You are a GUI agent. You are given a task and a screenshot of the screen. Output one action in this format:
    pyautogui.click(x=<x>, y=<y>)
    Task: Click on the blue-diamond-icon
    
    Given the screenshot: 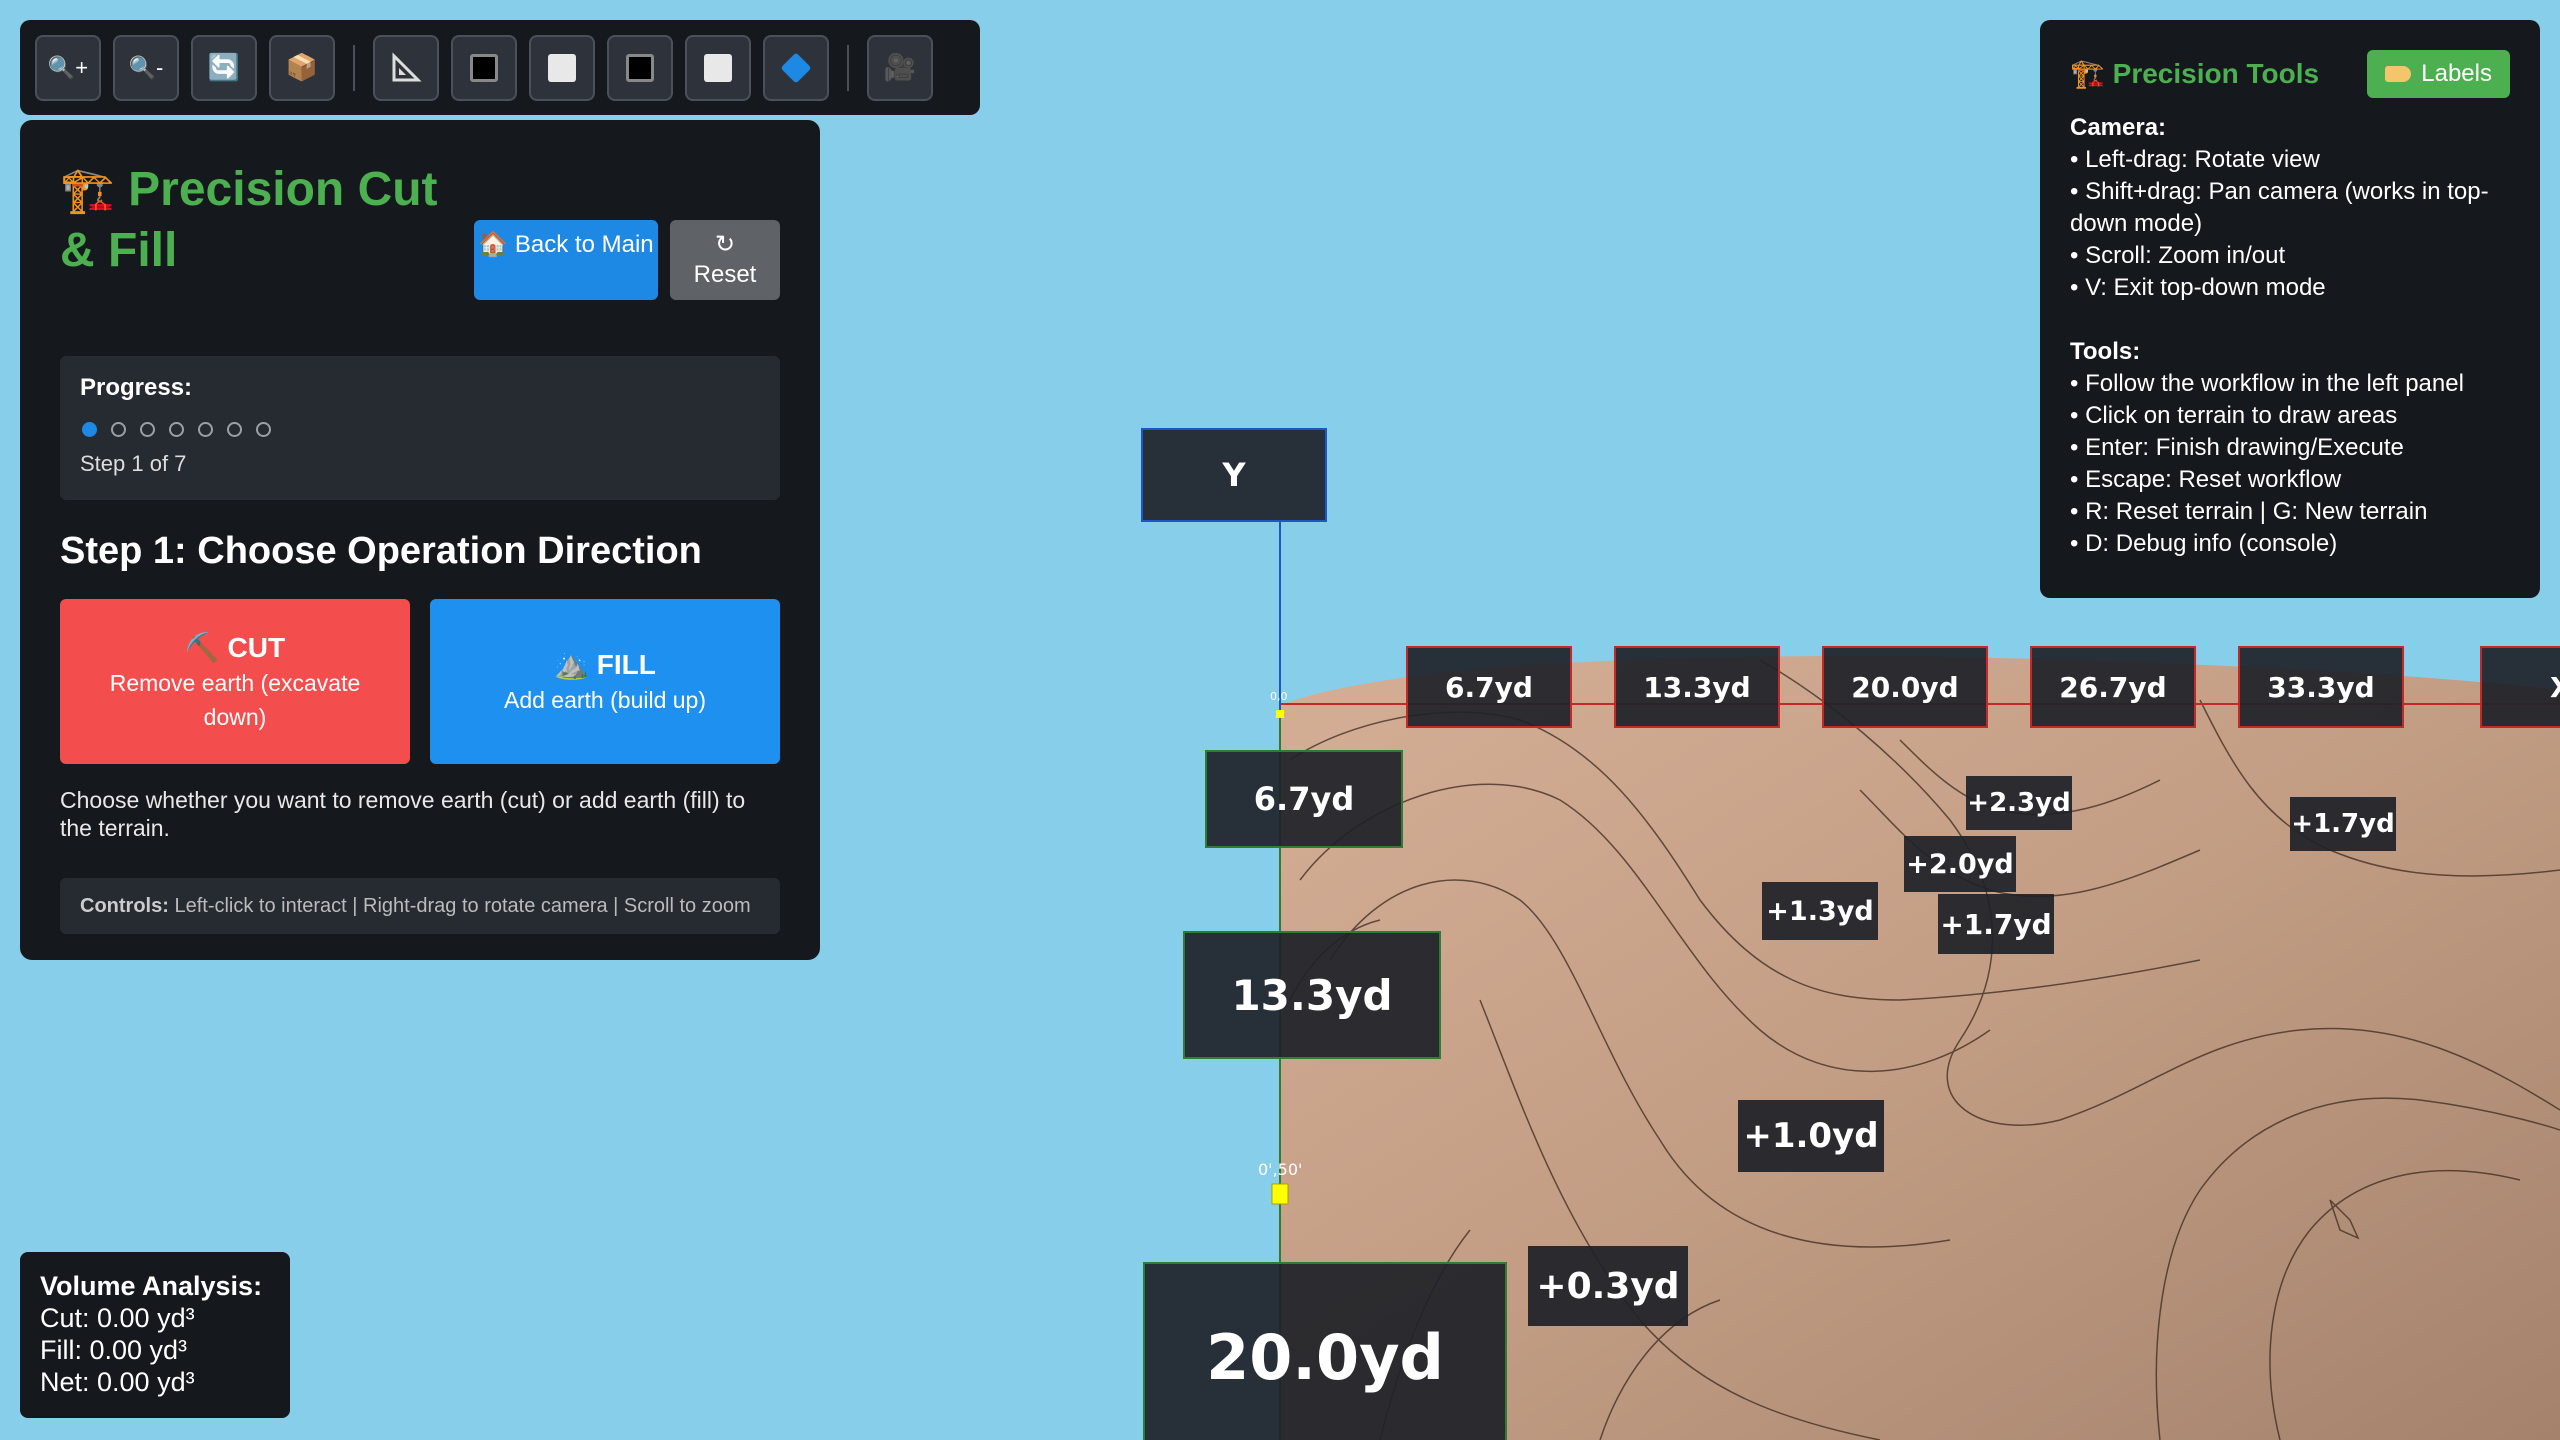 What is the action you would take?
    pyautogui.click(x=796, y=67)
    